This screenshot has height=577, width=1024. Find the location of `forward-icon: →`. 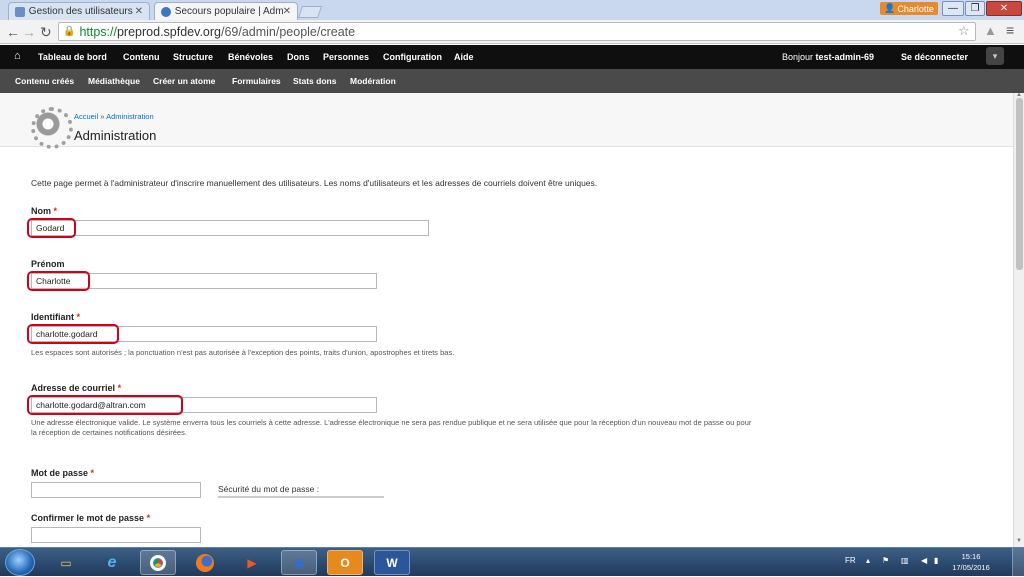

forward-icon: → is located at coordinates (29, 32).